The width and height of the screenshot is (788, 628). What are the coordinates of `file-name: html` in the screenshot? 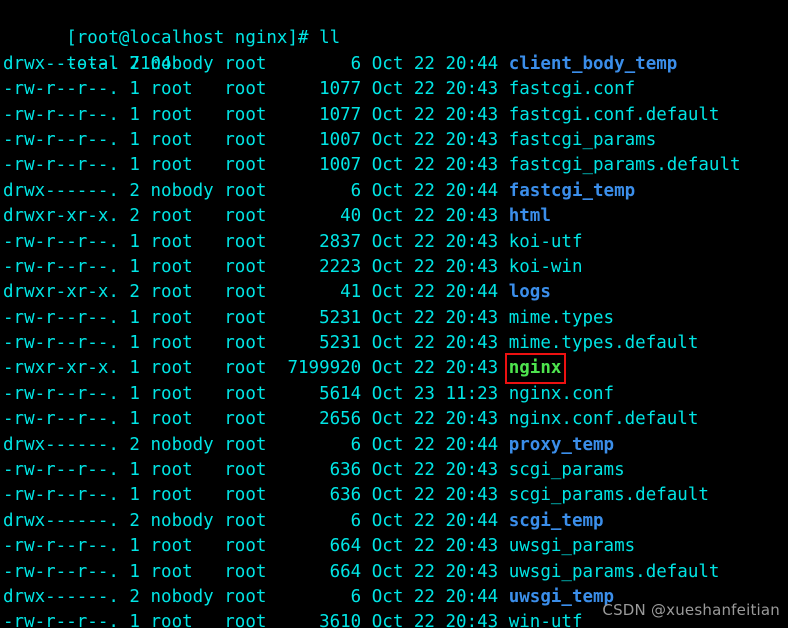 It's located at (530, 216).